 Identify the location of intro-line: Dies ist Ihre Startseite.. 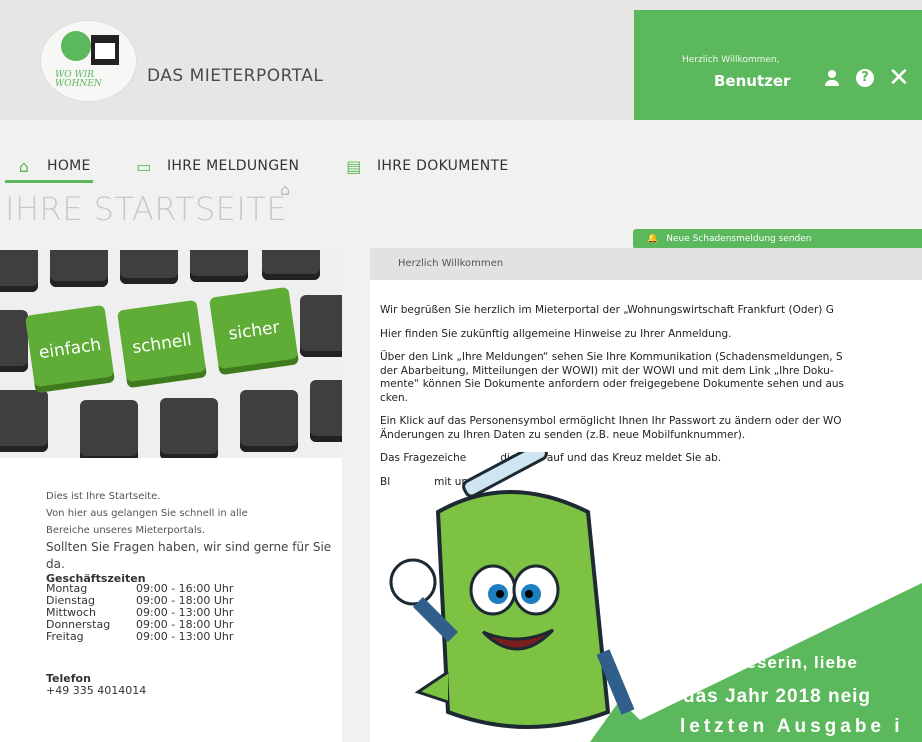
(103, 496).